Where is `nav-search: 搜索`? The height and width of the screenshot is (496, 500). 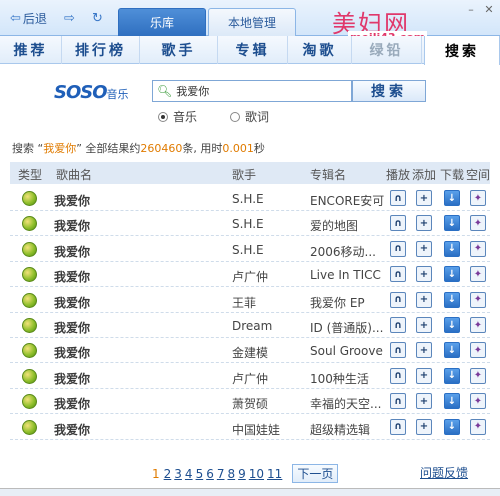 nav-search: 搜索 is located at coordinates (462, 50).